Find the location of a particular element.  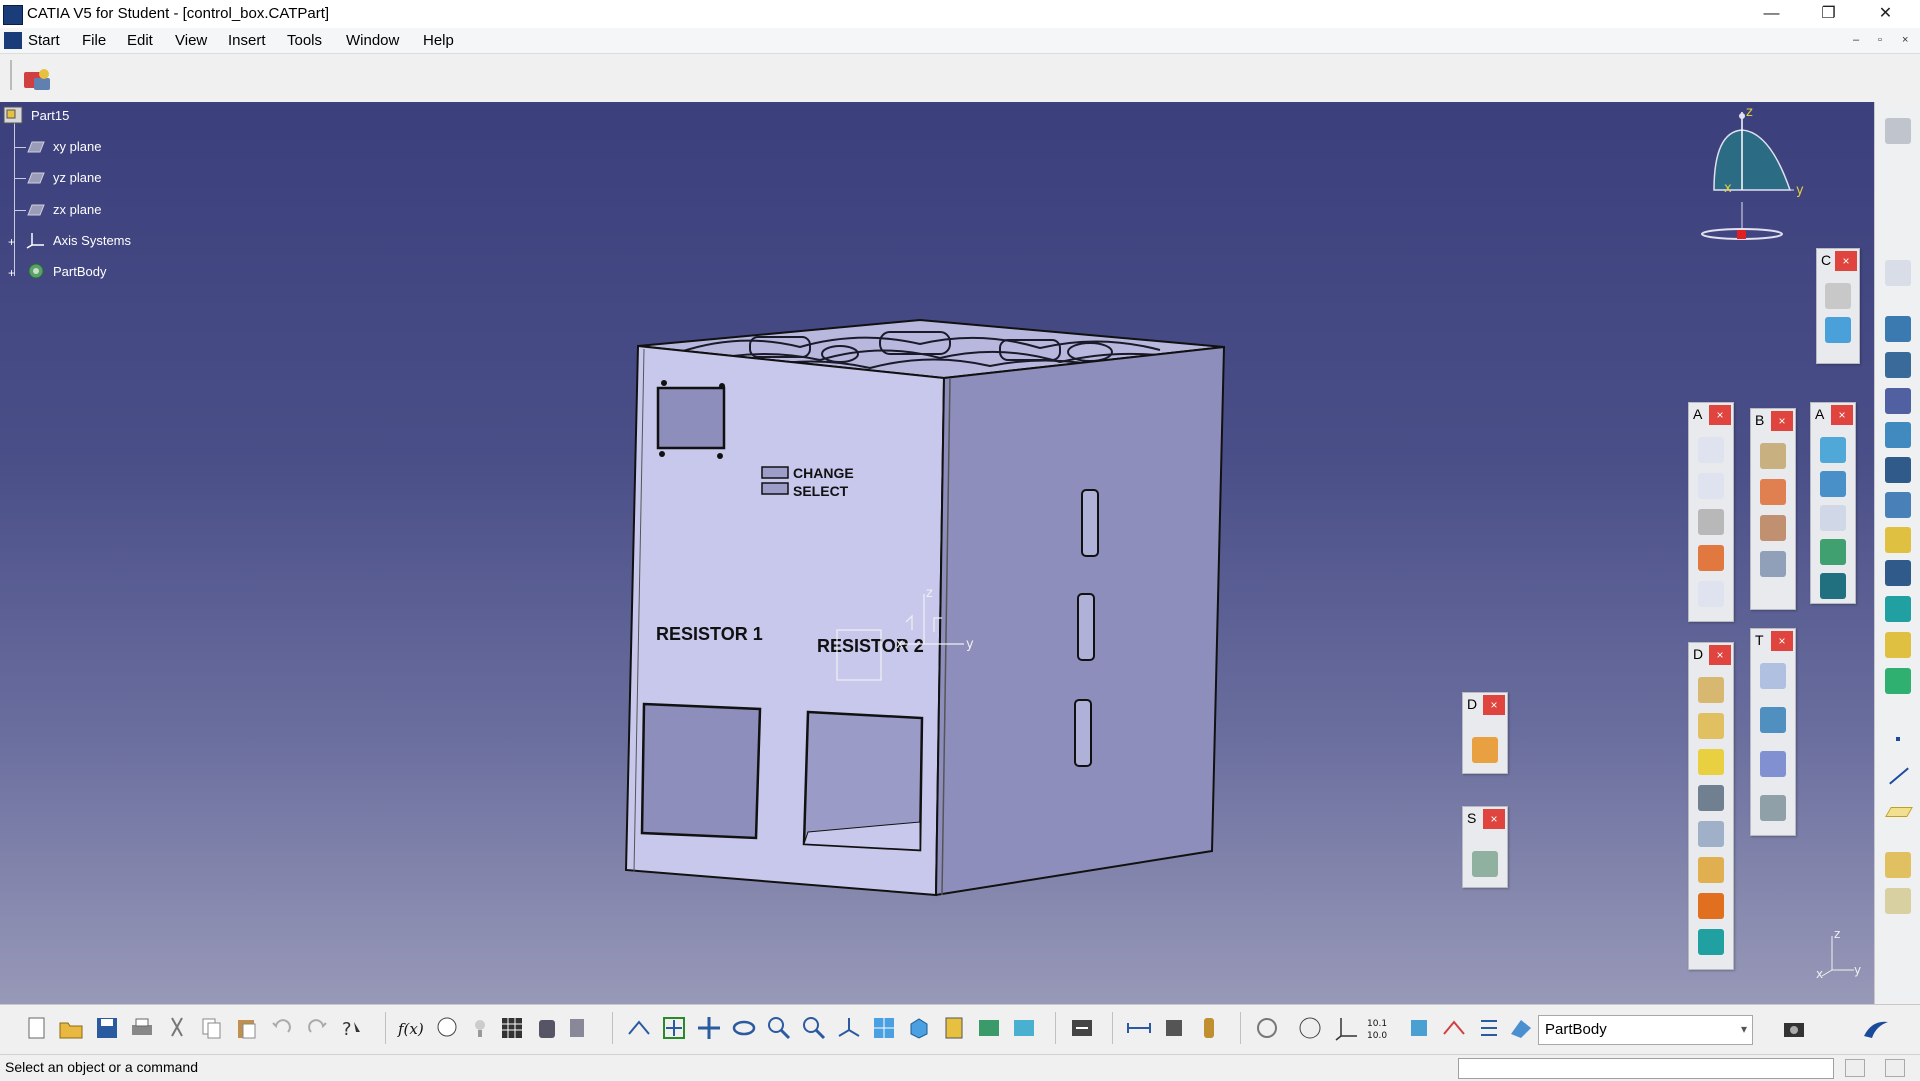

weld-icon is located at coordinates (1711, 522).